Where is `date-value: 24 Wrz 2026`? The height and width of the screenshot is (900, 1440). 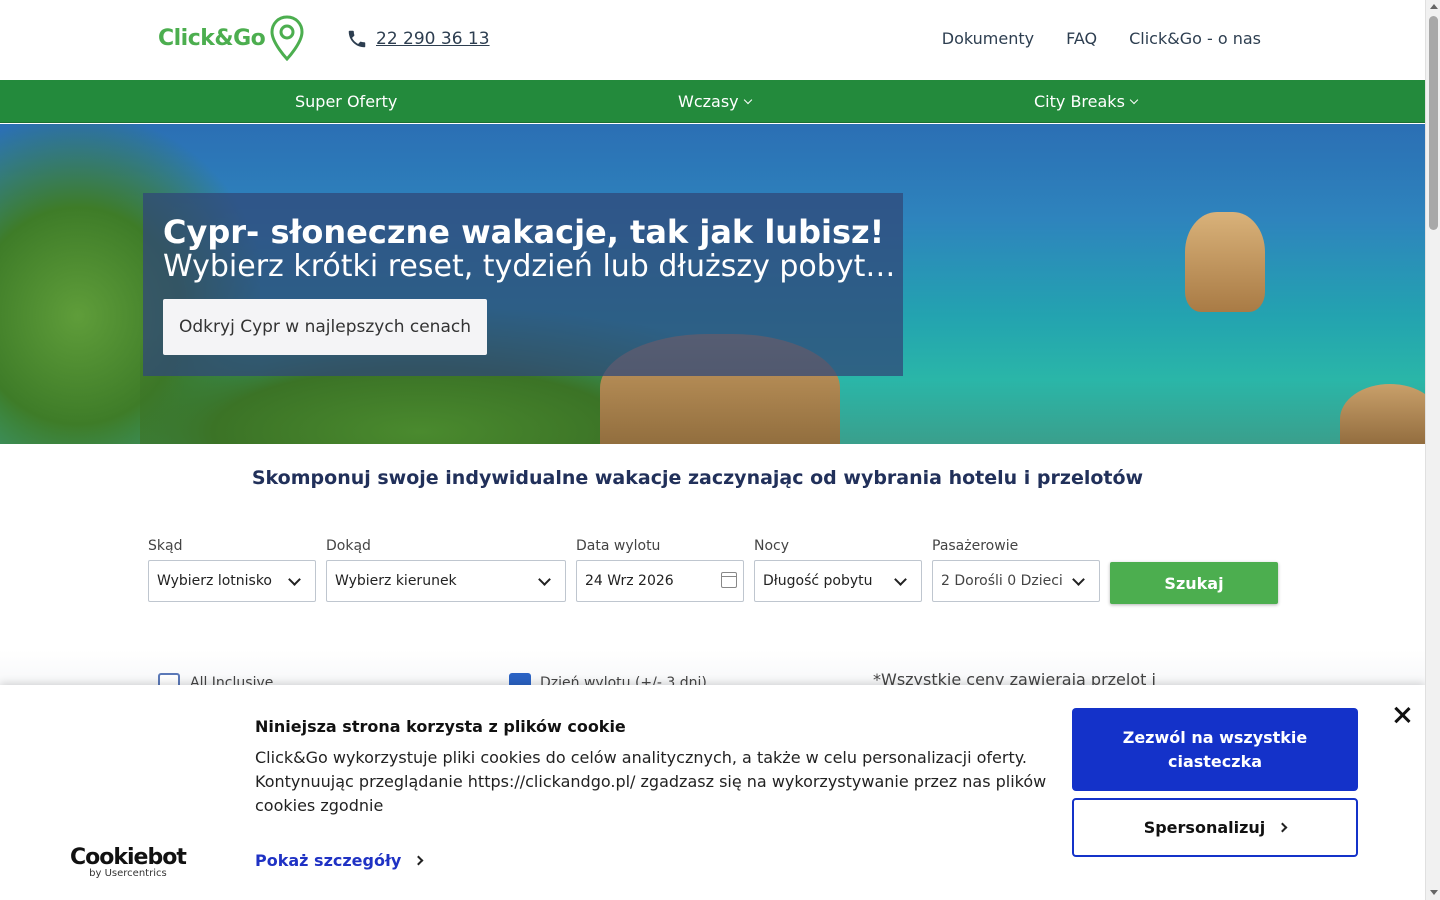 date-value: 24 Wrz 2026 is located at coordinates (629, 581).